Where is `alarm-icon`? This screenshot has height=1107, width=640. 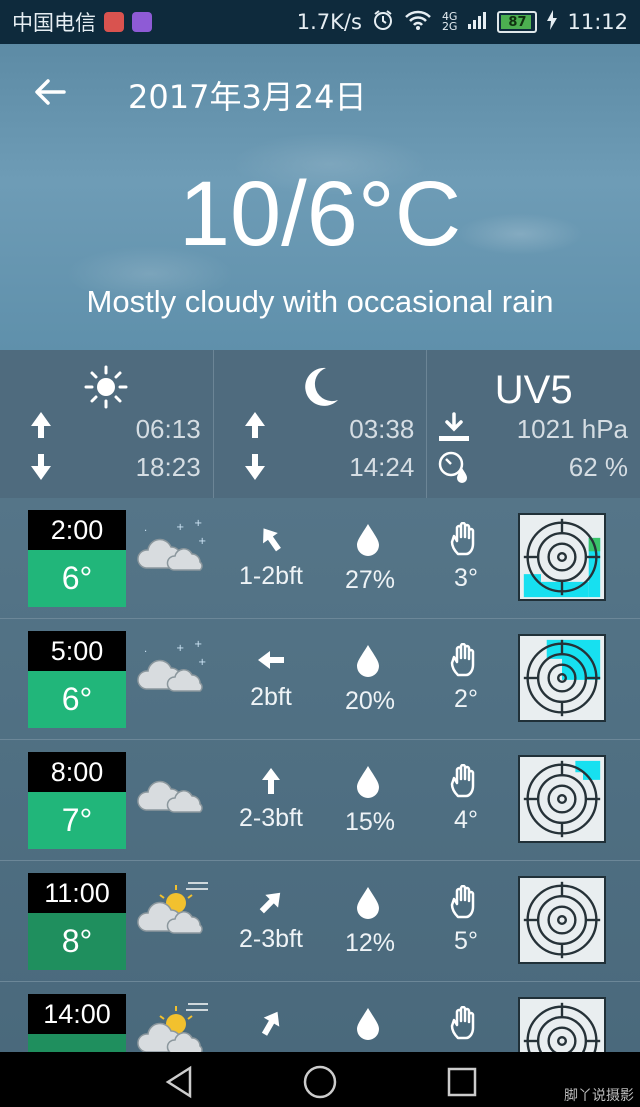 alarm-icon is located at coordinates (383, 22).